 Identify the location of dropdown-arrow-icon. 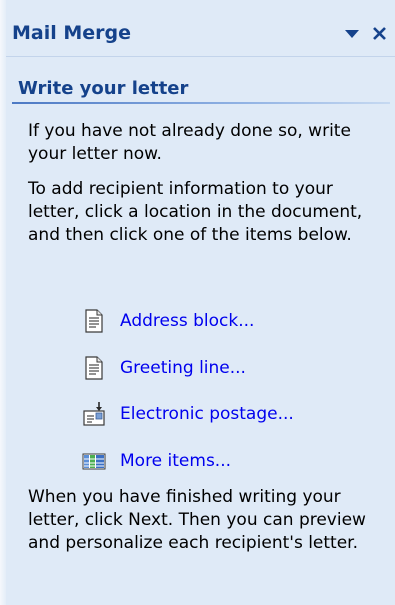
(352, 34).